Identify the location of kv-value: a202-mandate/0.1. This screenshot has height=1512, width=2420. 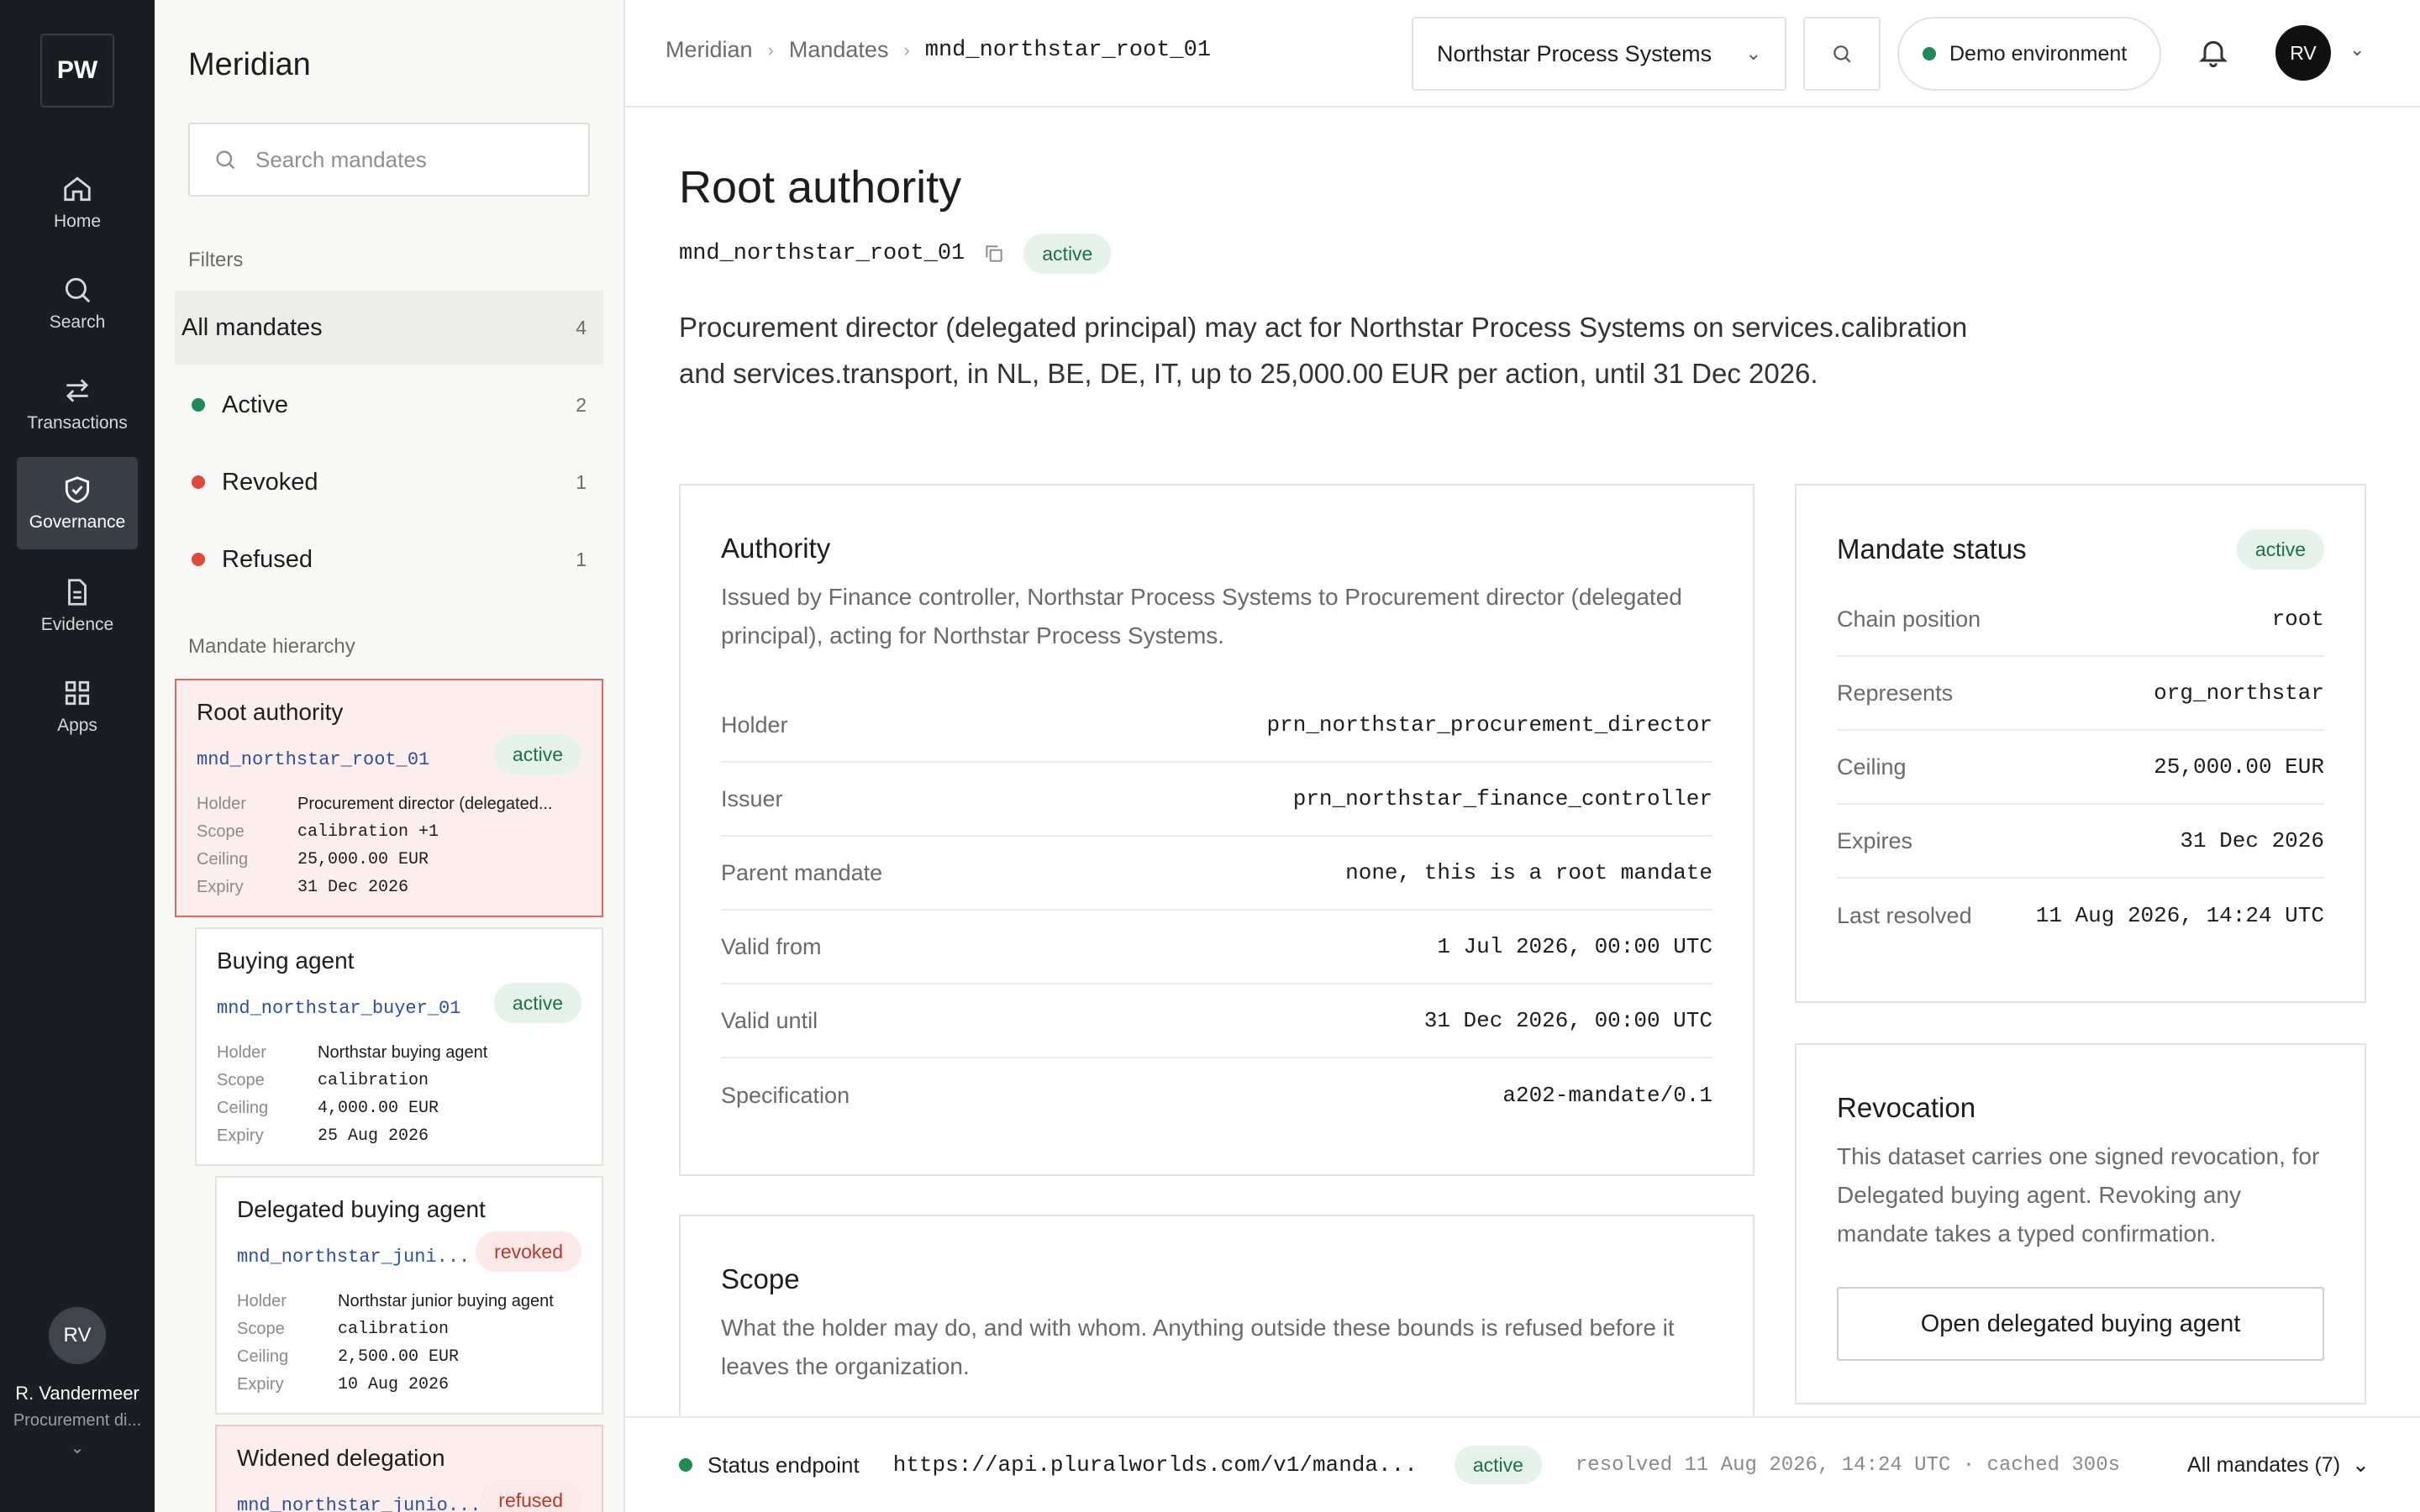
(1607, 1095).